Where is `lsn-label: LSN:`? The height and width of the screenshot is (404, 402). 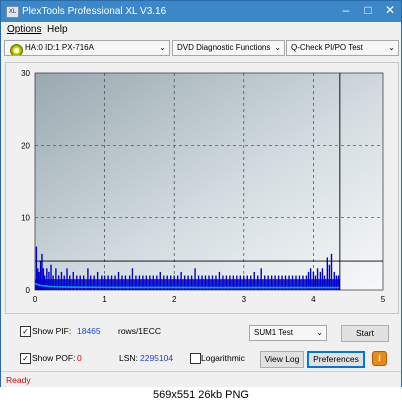
lsn-label: LSN: is located at coordinates (128, 358).